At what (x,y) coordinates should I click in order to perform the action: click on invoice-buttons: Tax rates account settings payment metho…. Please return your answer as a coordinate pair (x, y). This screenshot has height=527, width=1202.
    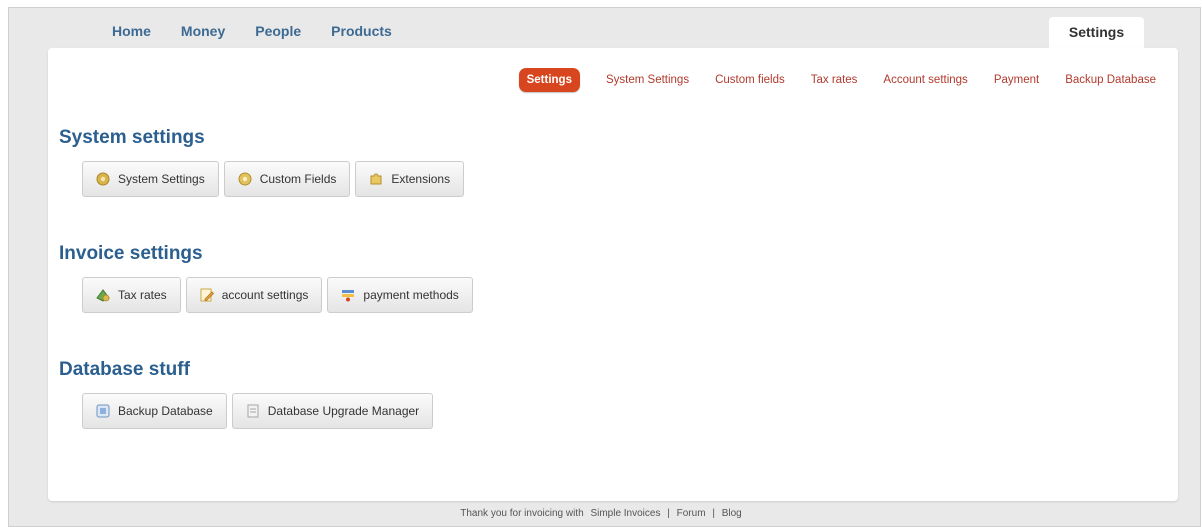
    Looking at the image, I should click on (280, 295).